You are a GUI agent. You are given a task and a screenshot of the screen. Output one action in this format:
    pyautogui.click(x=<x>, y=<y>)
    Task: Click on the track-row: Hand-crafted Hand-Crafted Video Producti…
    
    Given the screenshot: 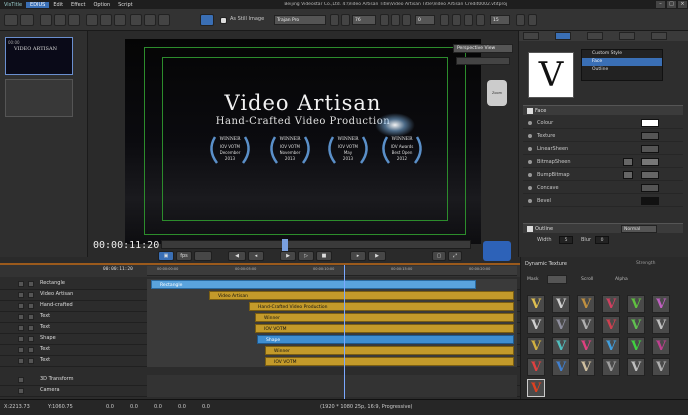 What is the action you would take?
    pyautogui.click(x=260, y=306)
    